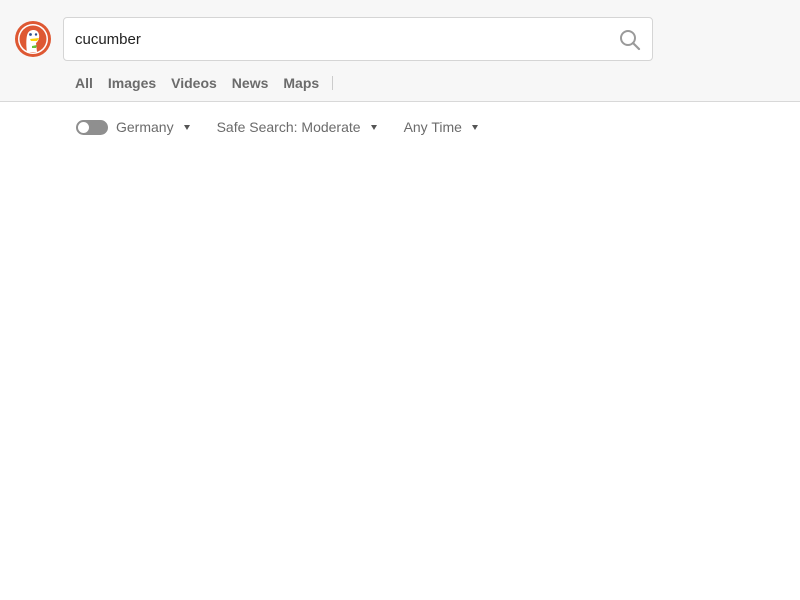 This screenshot has height=600, width=800. Describe the element at coordinates (333, 83) in the screenshot. I see `tab-divider` at that location.